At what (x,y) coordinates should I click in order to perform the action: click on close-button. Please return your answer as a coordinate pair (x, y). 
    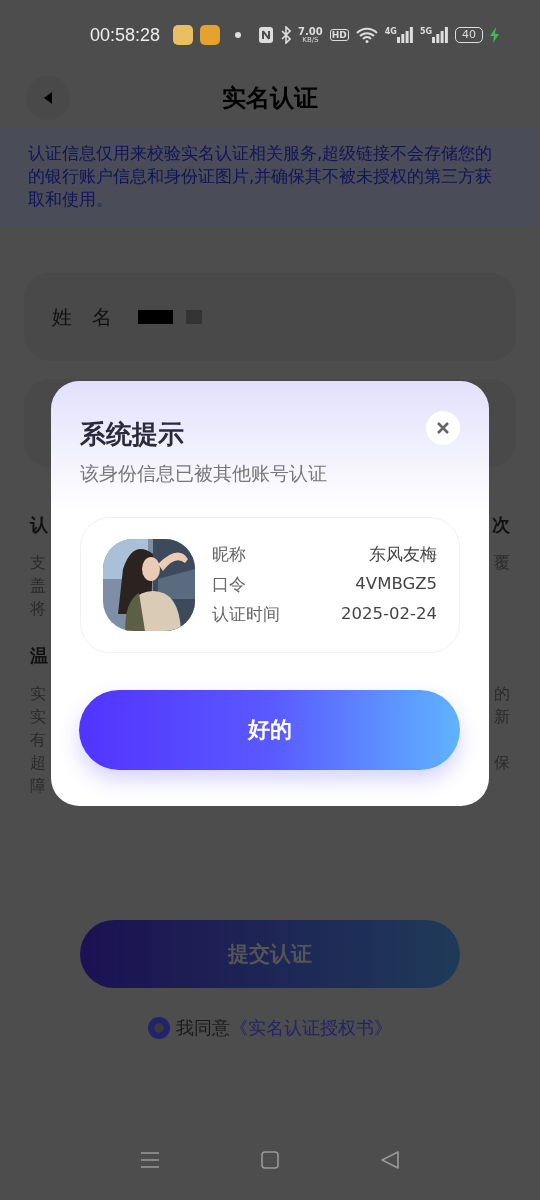
    Looking at the image, I should click on (443, 428).